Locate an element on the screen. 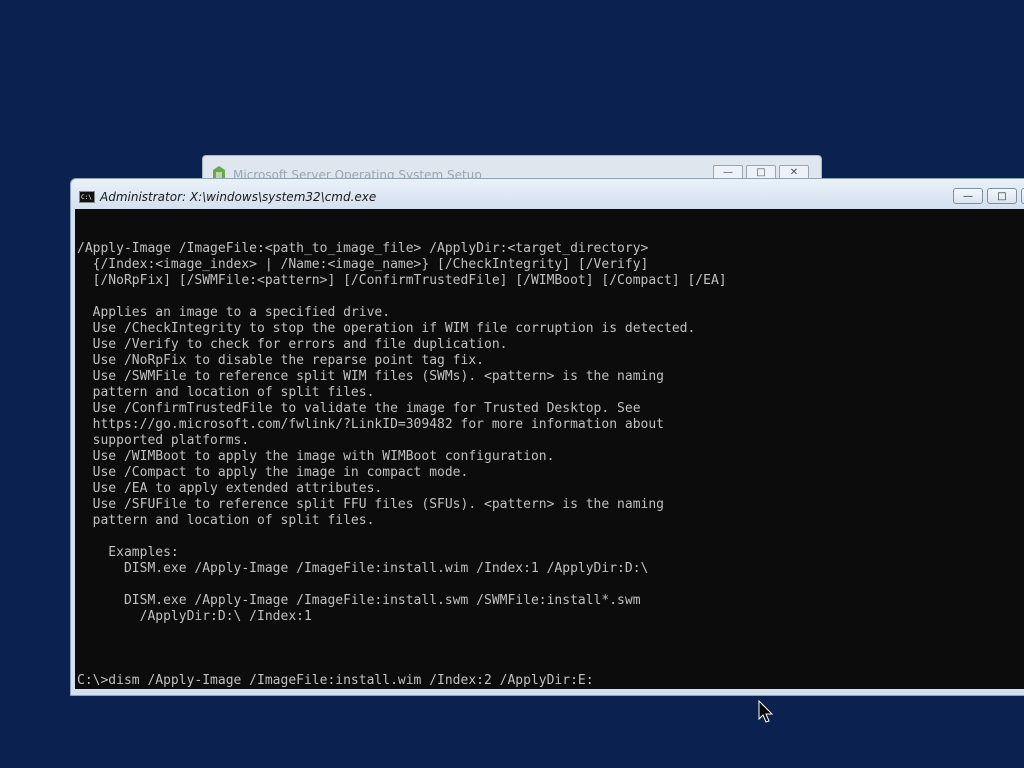 The height and width of the screenshot is (768, 1024). console-line: Use /EA to apply extended attributes. is located at coordinates (230, 488).